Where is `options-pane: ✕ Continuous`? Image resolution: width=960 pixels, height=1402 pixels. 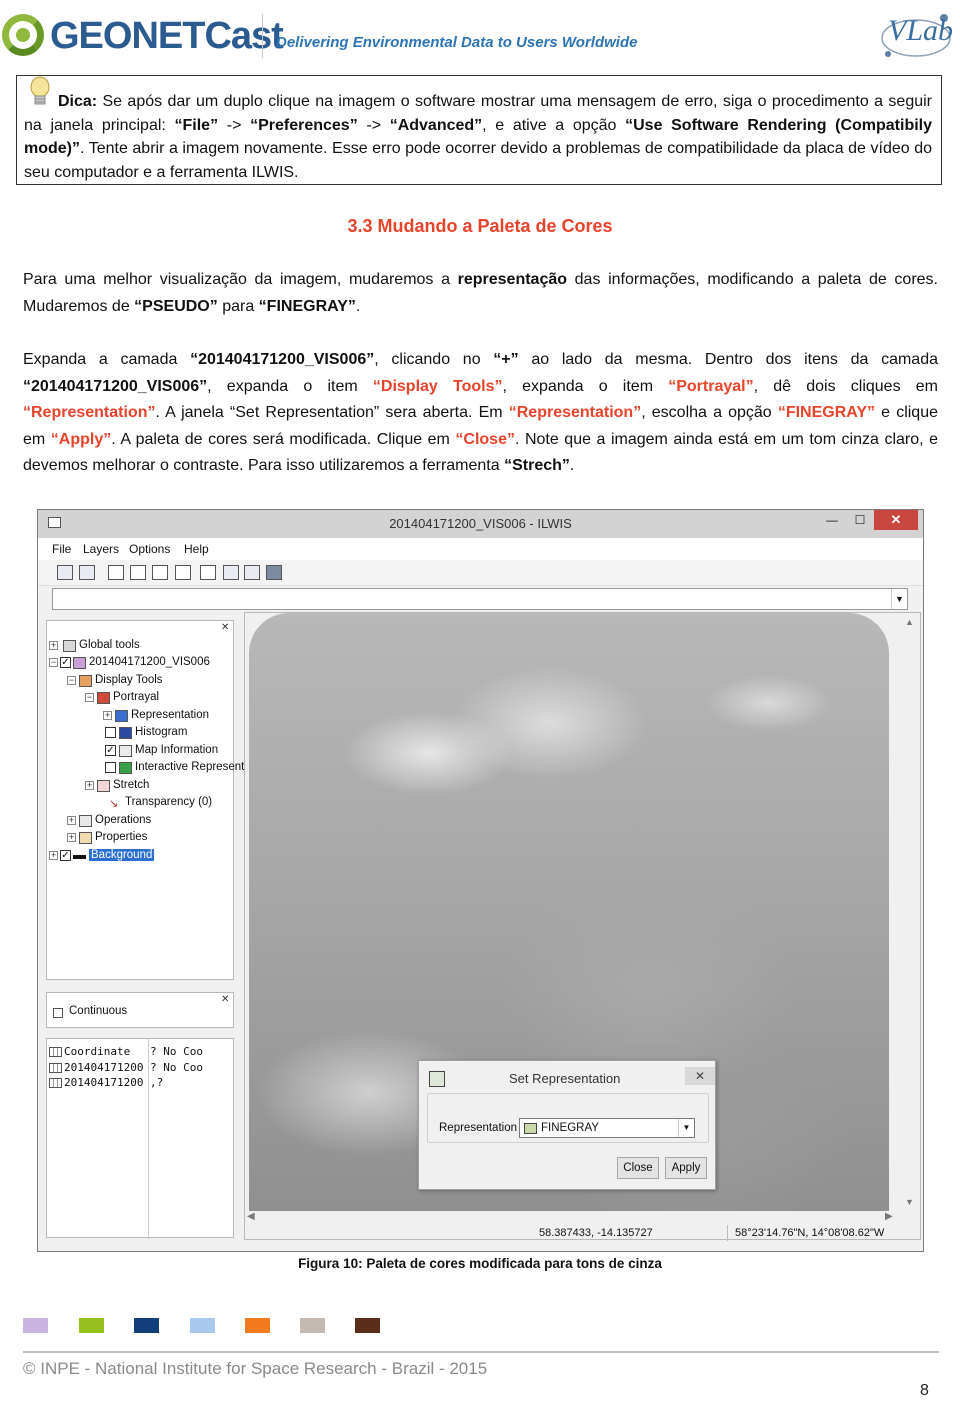 options-pane: ✕ Continuous is located at coordinates (140, 1010).